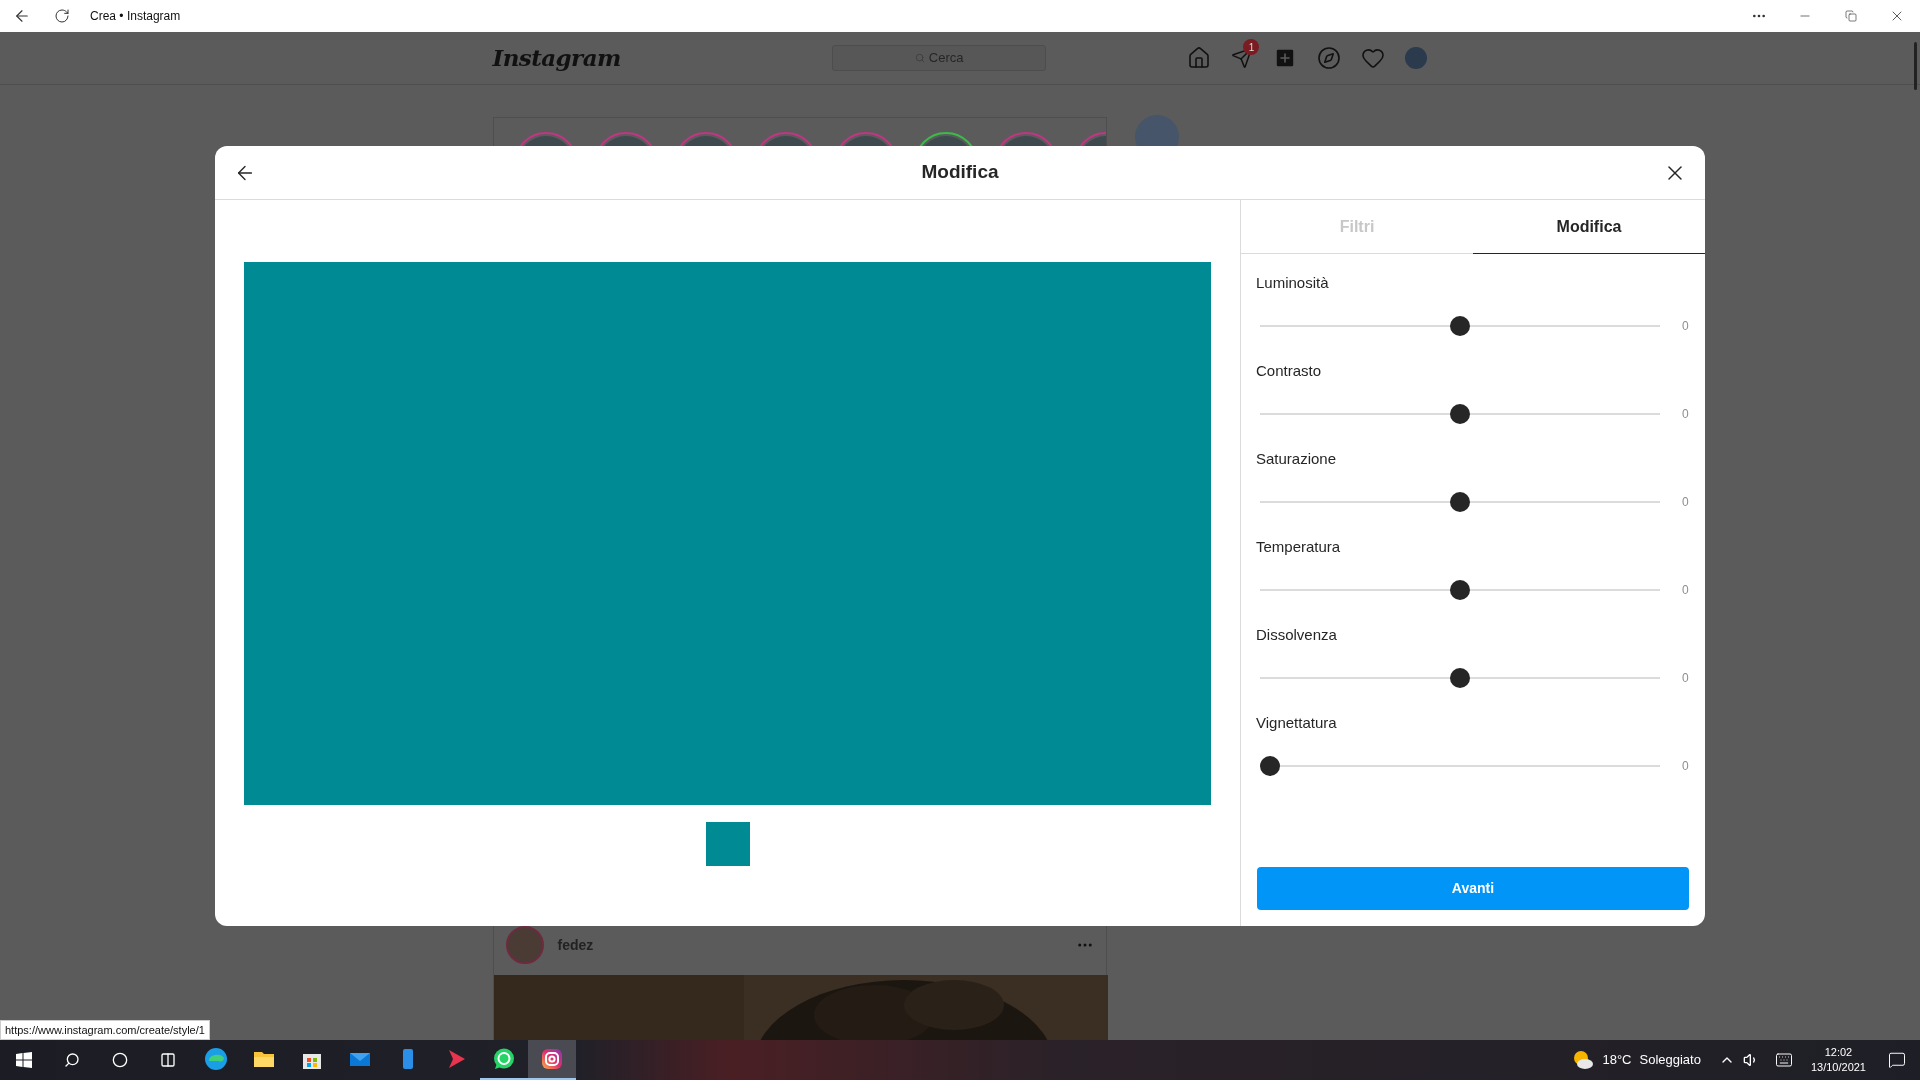 The width and height of the screenshot is (1920, 1080). I want to click on adjustment-label: Contrasto, so click(1289, 370).